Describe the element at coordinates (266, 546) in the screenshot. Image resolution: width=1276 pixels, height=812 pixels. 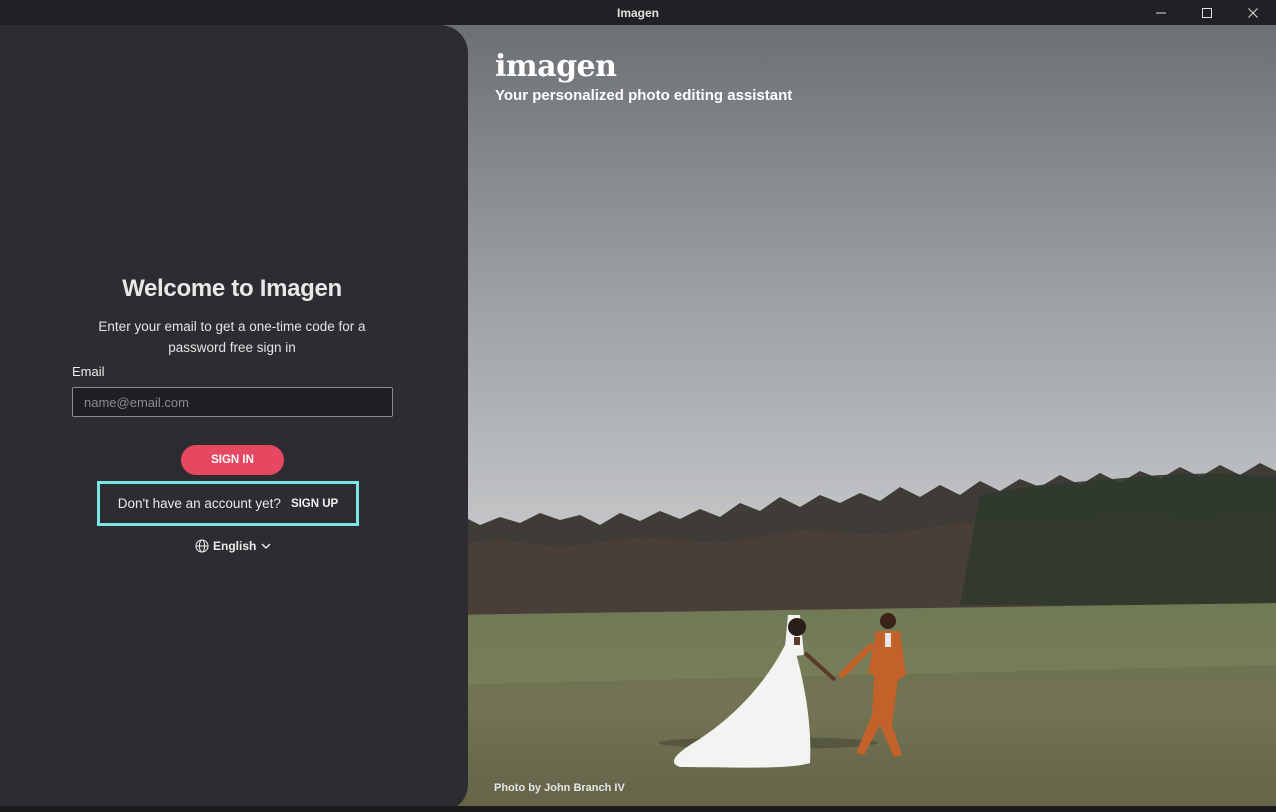
I see `chevron-down-icon` at that location.